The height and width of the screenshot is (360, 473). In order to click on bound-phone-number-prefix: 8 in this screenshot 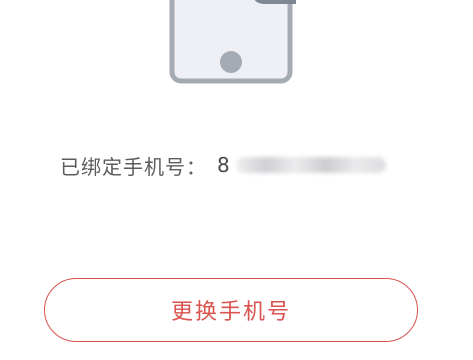, I will do `click(223, 165)`.